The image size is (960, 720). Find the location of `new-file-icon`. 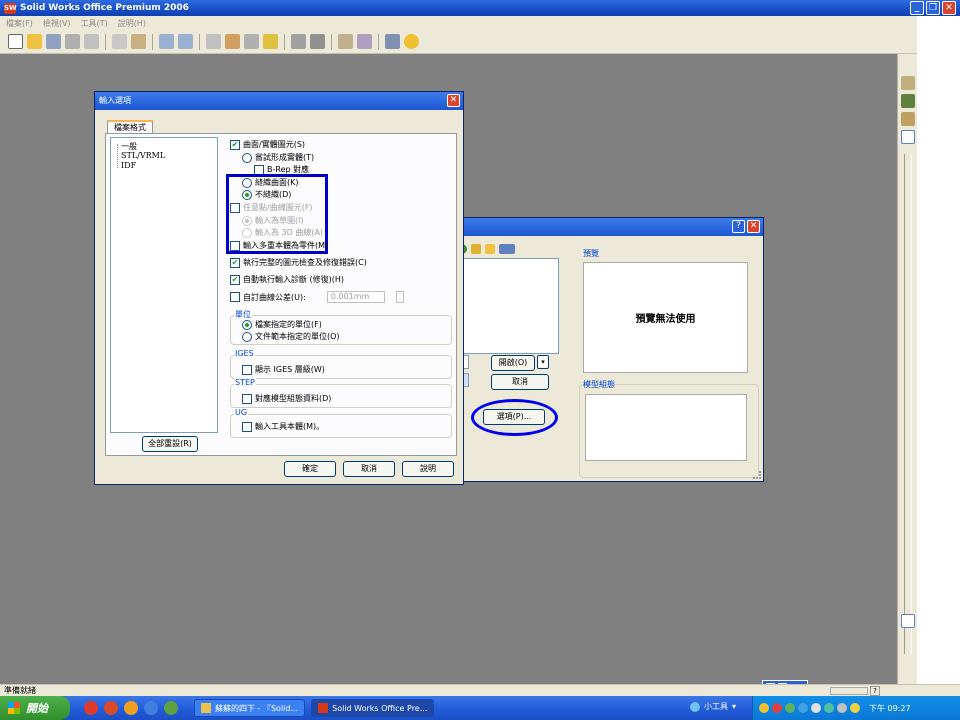

new-file-icon is located at coordinates (15, 41).